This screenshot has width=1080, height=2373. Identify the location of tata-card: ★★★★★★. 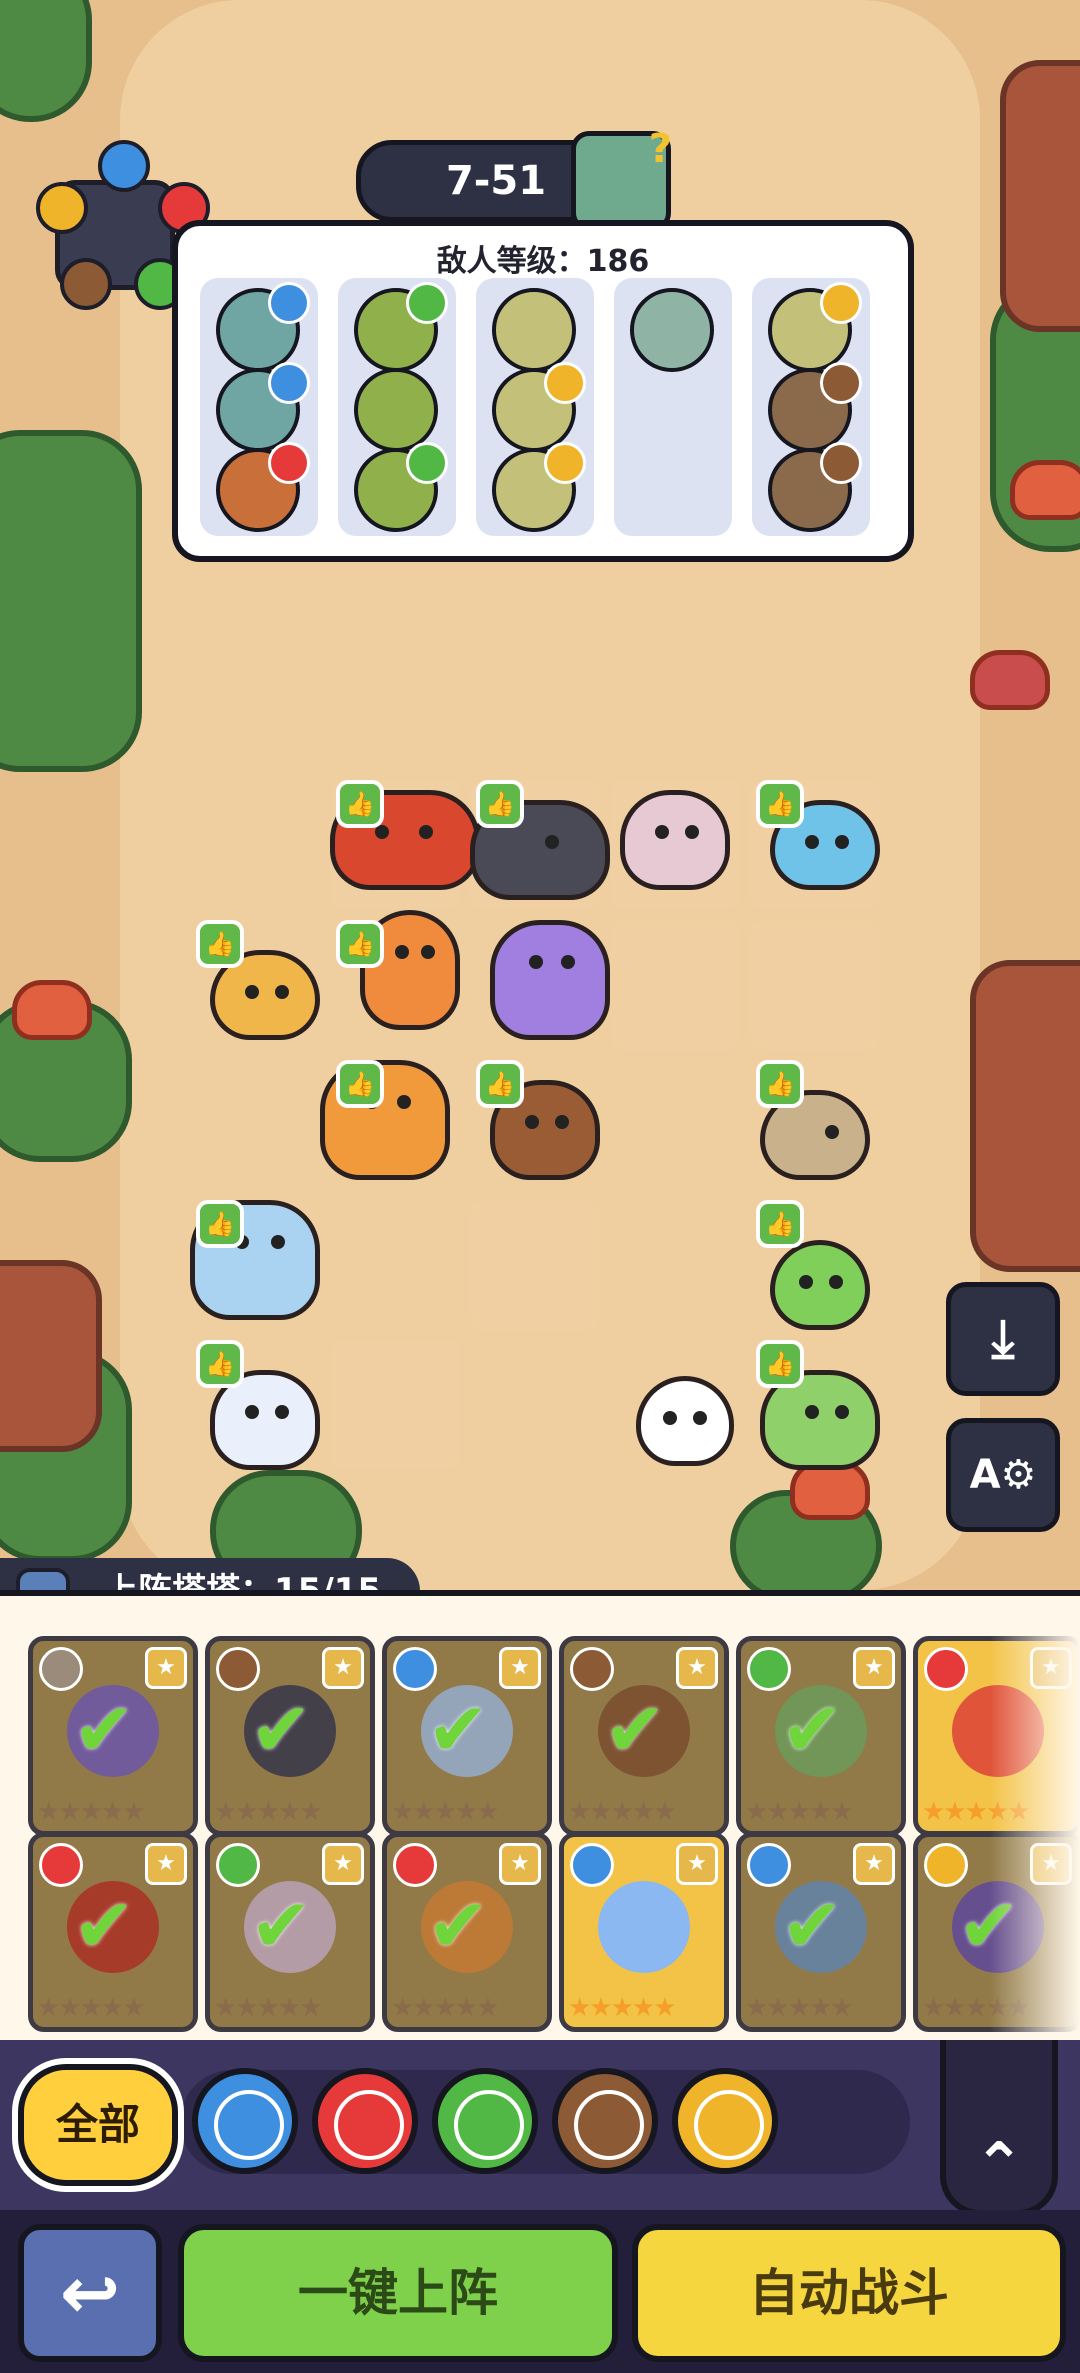
(644, 1932).